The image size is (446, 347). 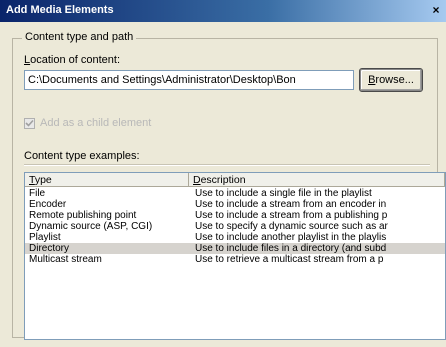 I want to click on type-header-rest: ype, so click(x=43, y=180).